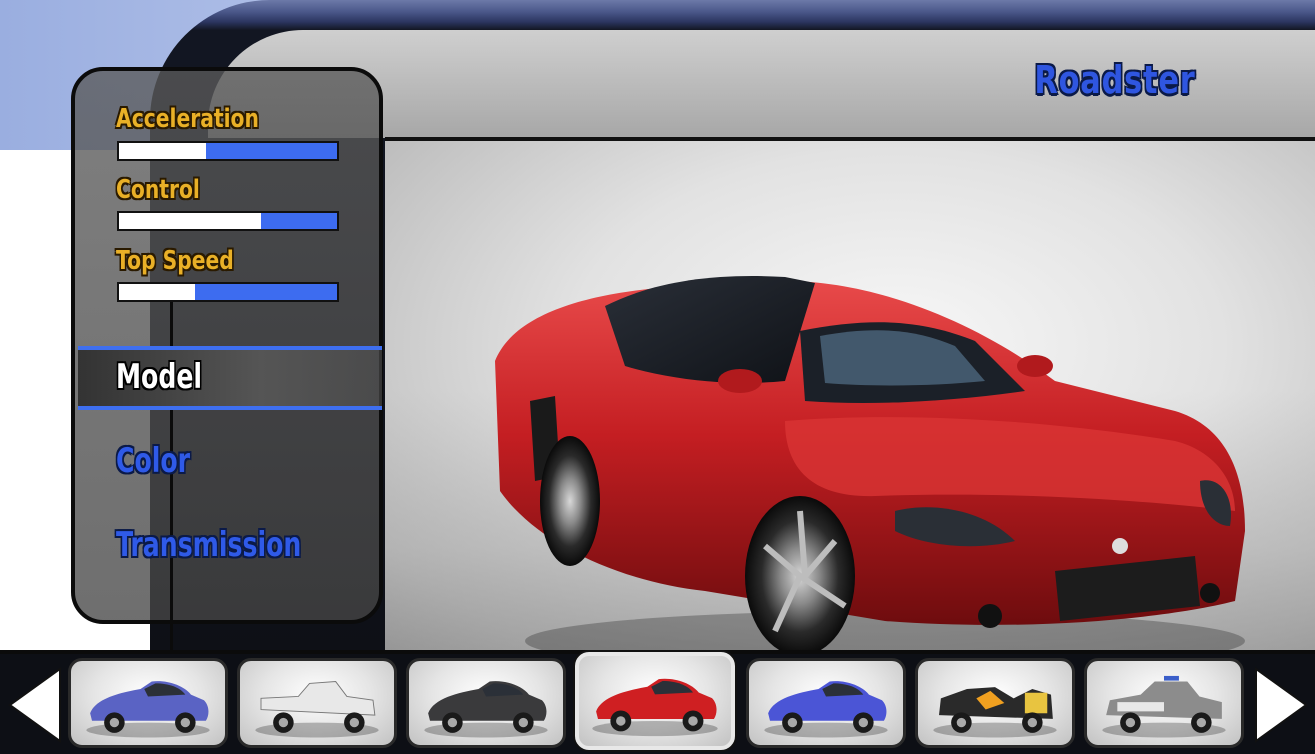  I want to click on car-thumbnail-compact, so click(148, 703).